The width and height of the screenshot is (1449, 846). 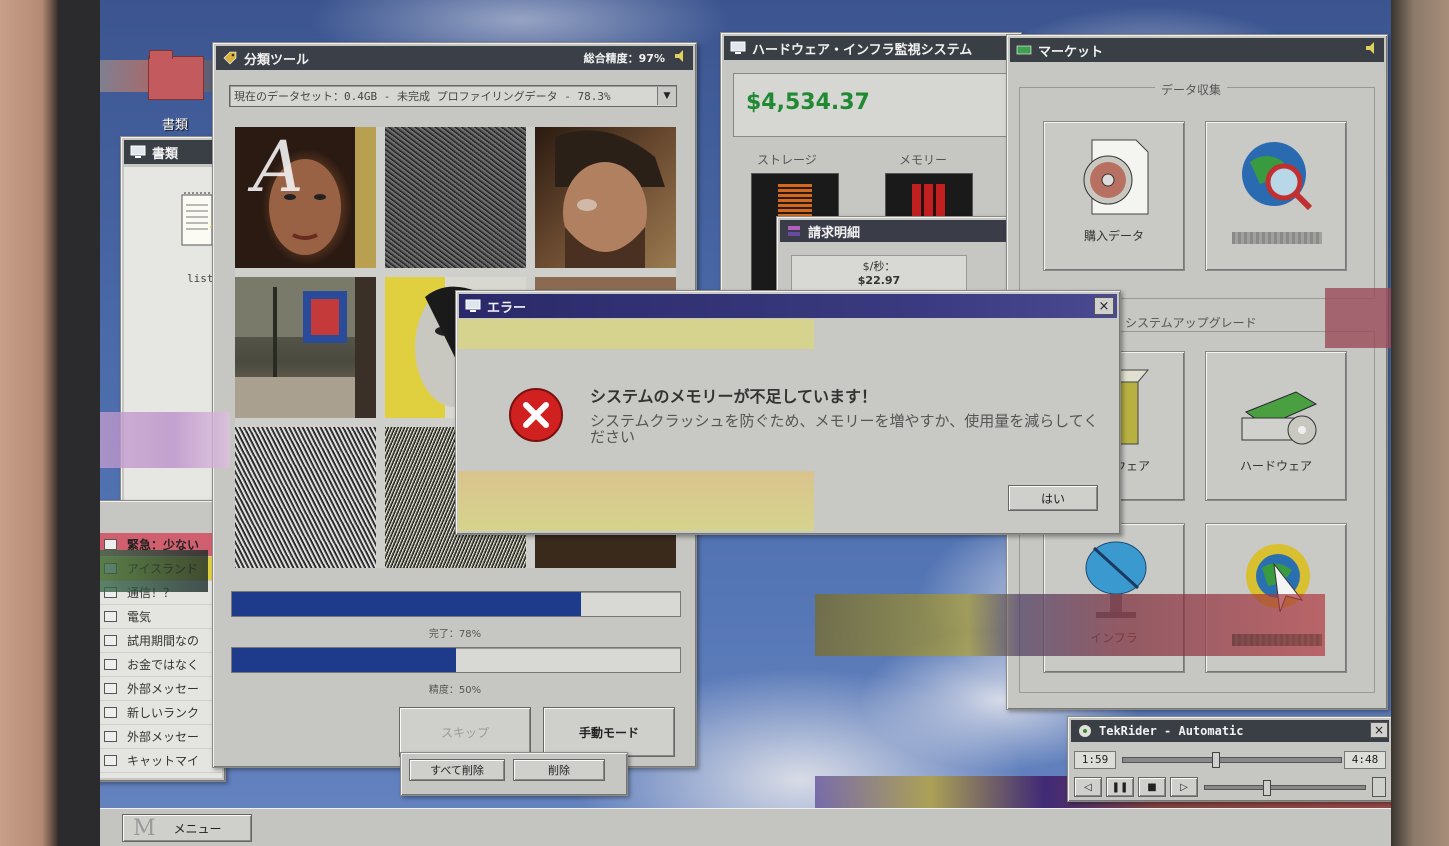 What do you see at coordinates (871, 48) in the screenshot?
I see `monitor-titlebar: ハードウェア・インフラ監視システム` at bounding box center [871, 48].